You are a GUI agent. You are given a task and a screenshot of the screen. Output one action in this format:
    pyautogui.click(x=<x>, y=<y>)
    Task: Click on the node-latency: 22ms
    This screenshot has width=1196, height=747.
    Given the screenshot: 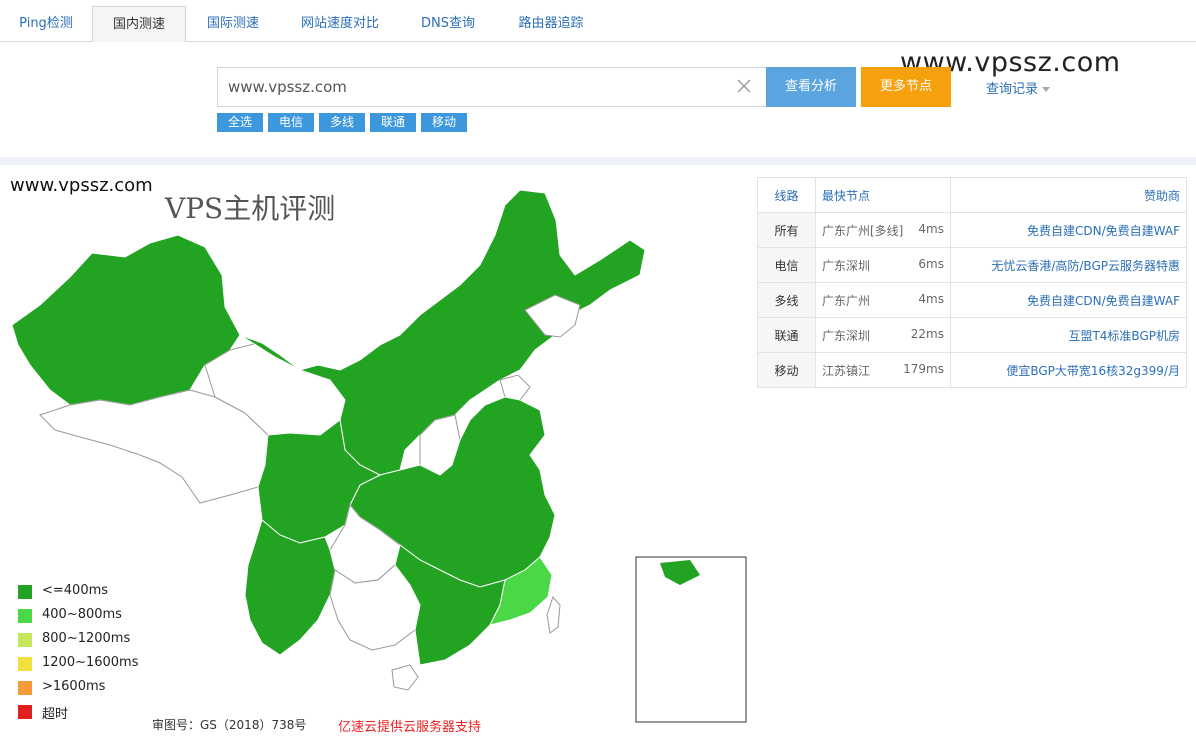 What is the action you would take?
    pyautogui.click(x=927, y=333)
    